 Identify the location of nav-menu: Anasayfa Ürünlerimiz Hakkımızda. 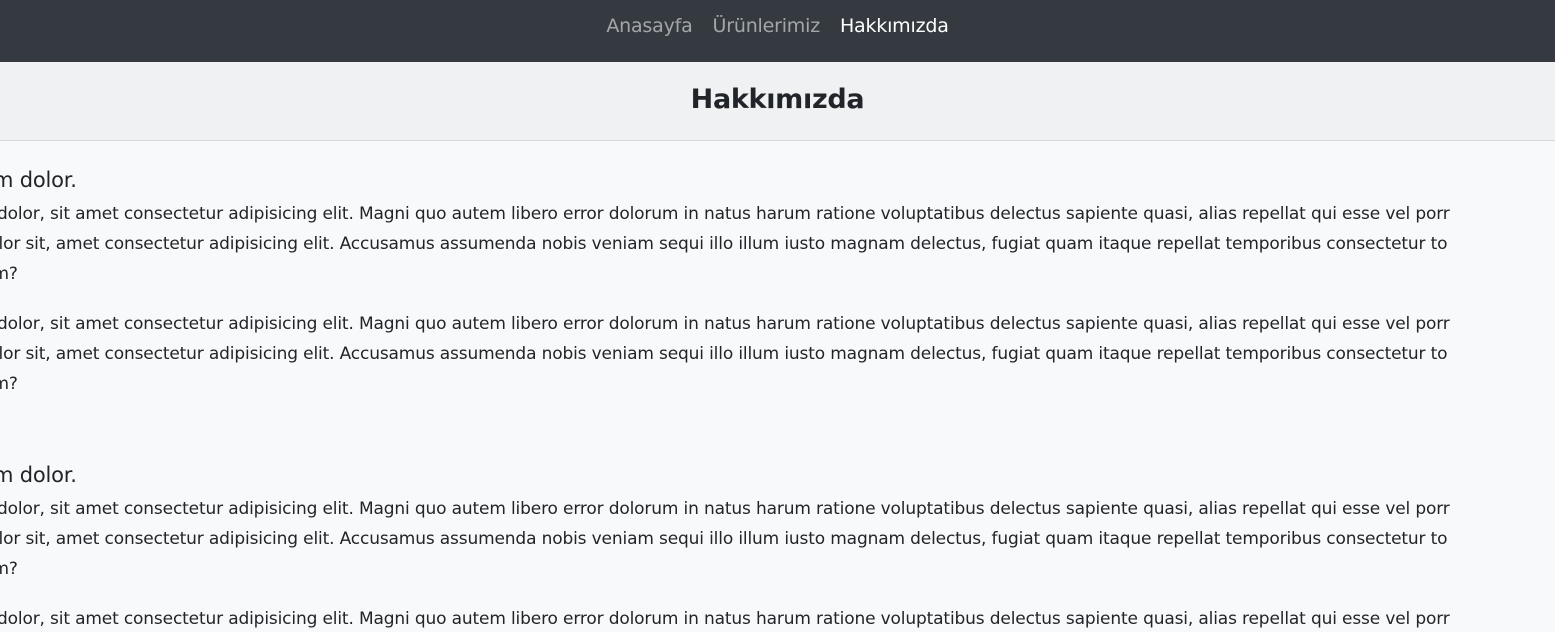
(777, 26).